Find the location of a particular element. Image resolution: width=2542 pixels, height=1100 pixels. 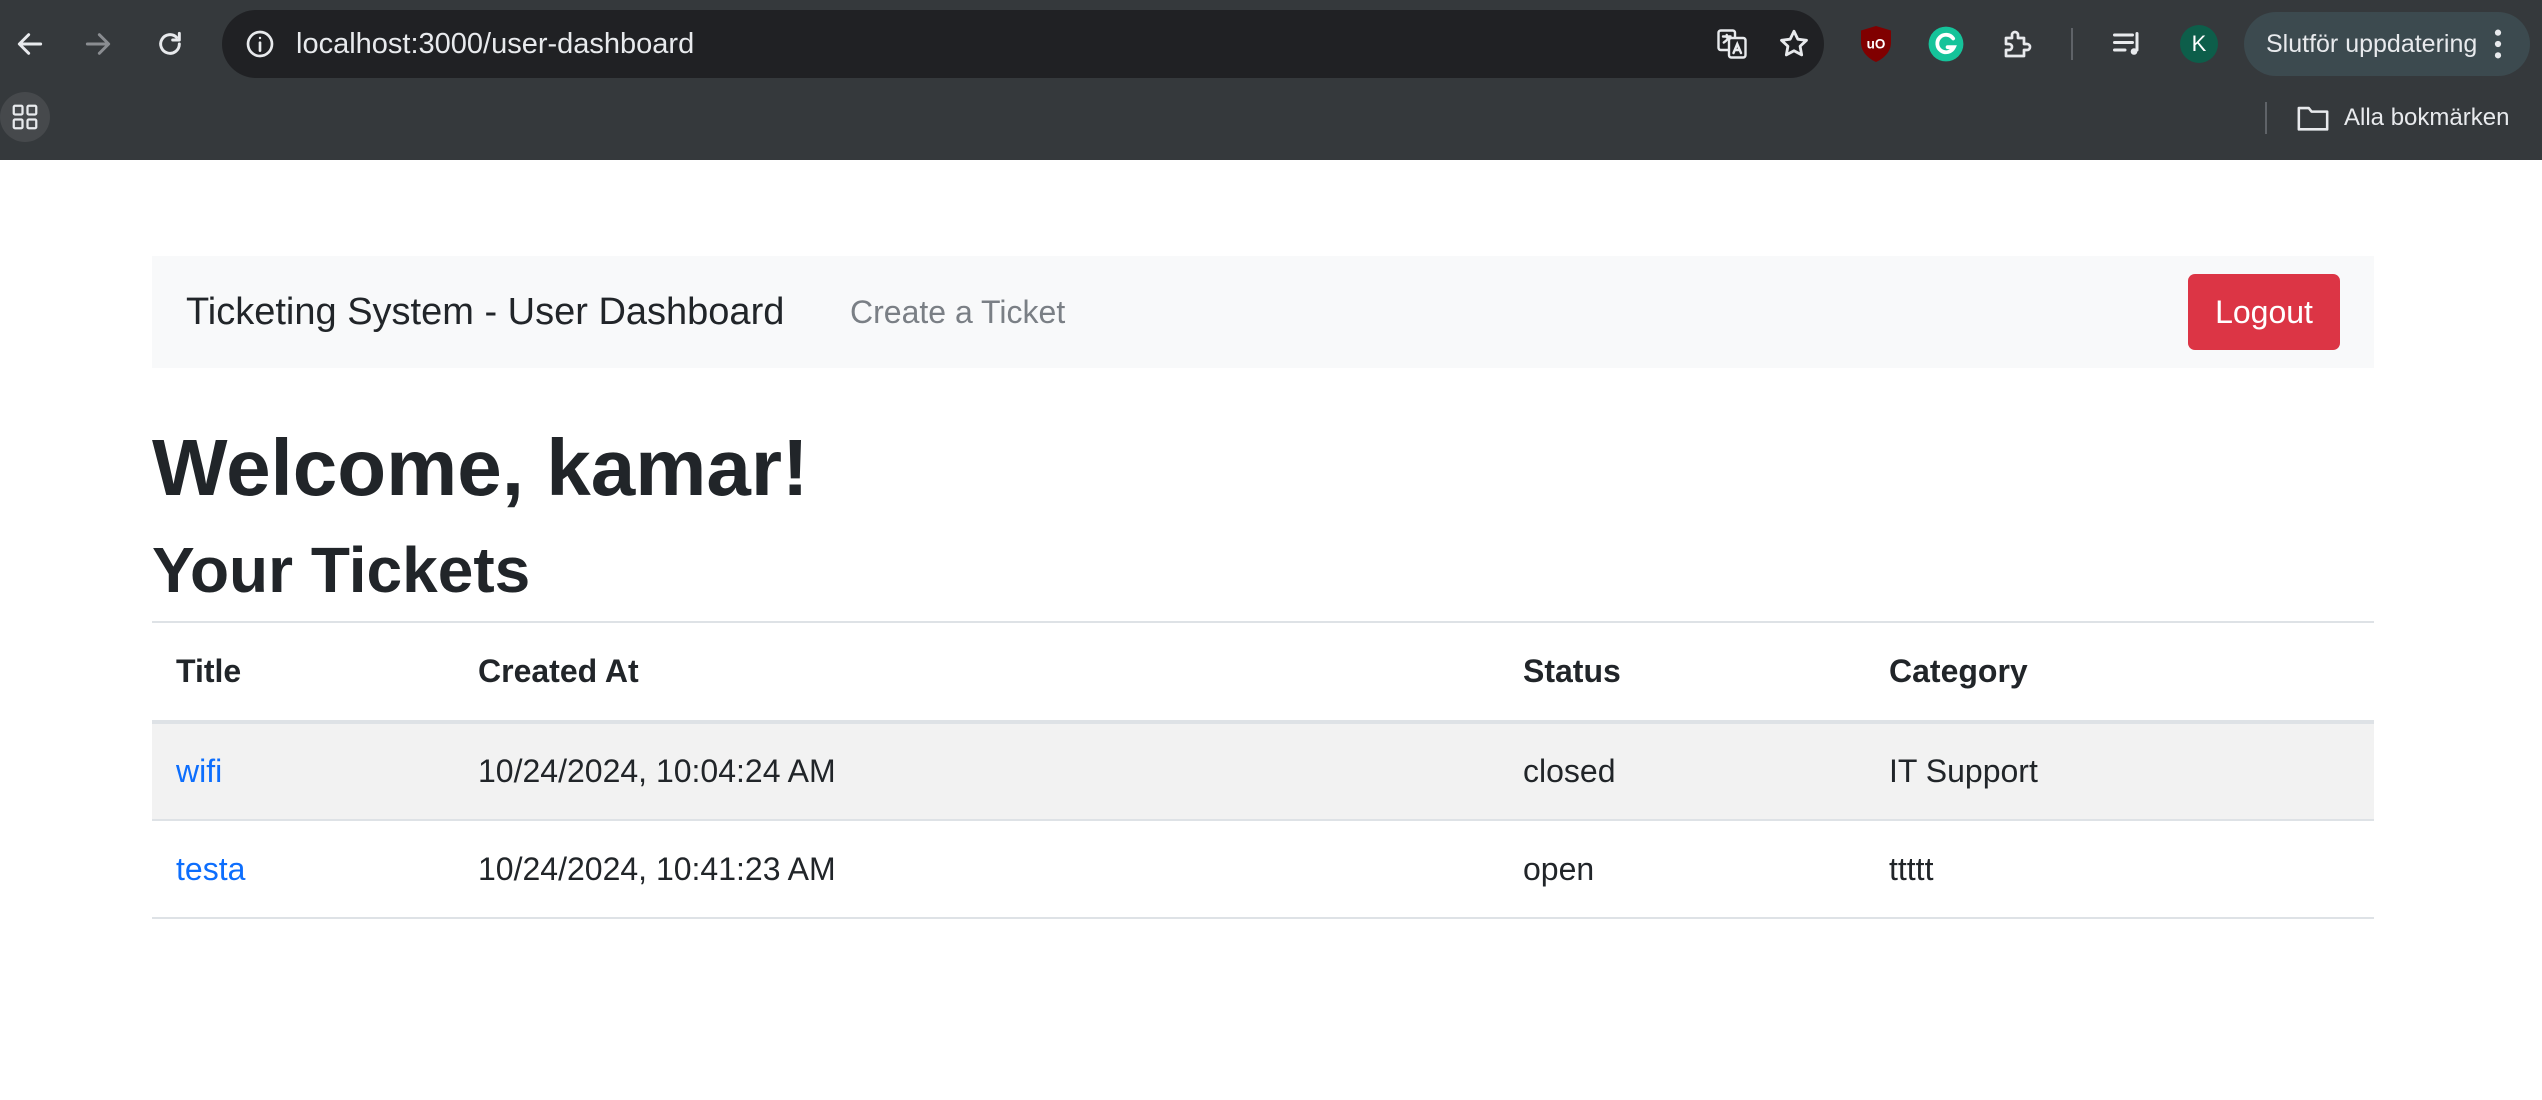

reload-button is located at coordinates (170, 44).